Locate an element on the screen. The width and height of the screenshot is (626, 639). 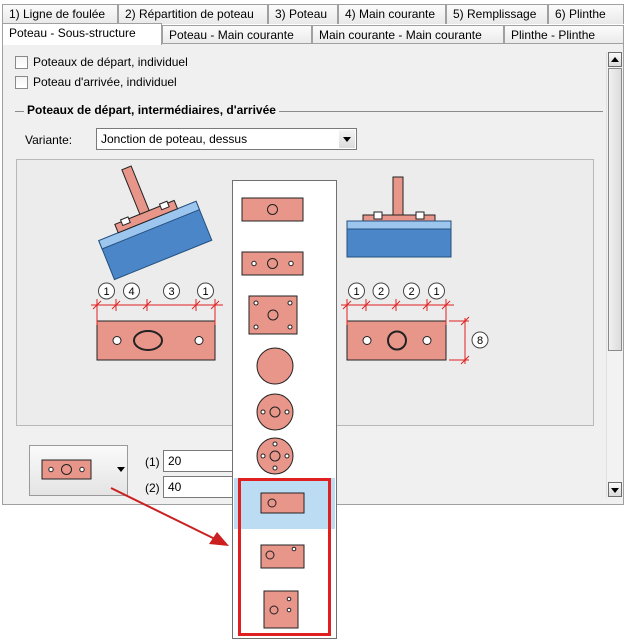
scroll-thumb is located at coordinates (615, 209).